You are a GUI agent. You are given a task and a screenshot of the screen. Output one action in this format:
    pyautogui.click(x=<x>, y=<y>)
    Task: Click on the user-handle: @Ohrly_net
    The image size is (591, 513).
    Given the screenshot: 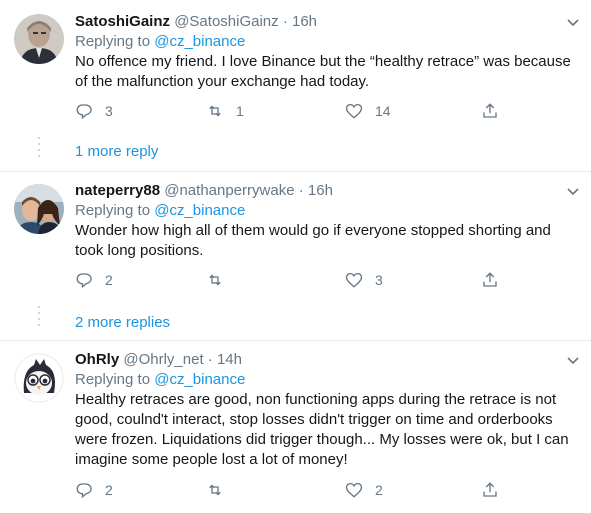 What is the action you would take?
    pyautogui.click(x=163, y=359)
    